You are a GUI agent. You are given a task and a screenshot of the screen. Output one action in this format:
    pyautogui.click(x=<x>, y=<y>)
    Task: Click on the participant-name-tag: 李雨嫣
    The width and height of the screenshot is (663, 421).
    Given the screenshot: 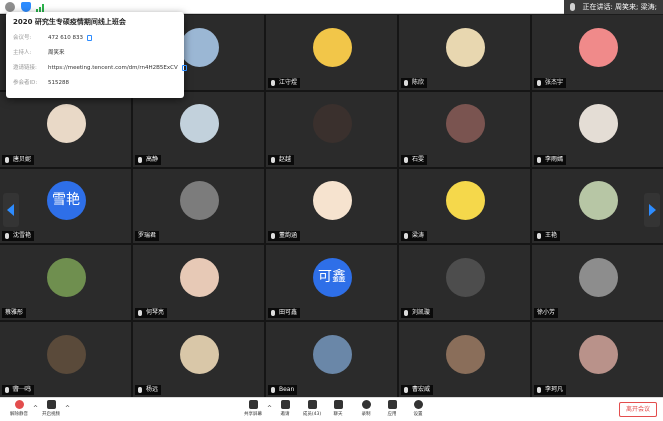 What is the action you would take?
    pyautogui.click(x=550, y=159)
    